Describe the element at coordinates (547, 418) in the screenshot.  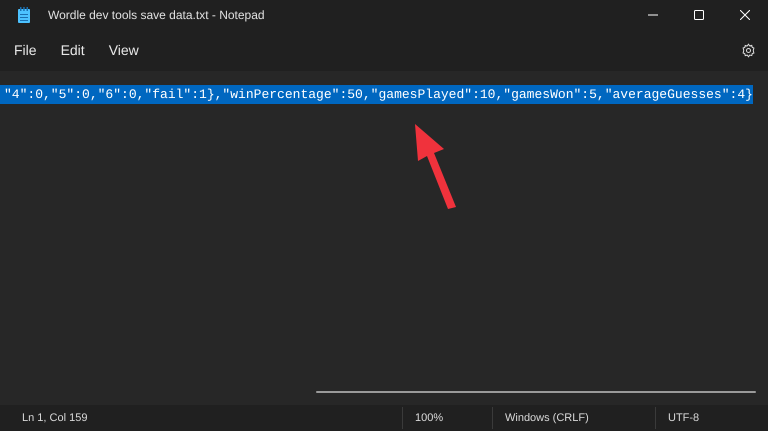
I see `status-text: Windows (CRLF)` at that location.